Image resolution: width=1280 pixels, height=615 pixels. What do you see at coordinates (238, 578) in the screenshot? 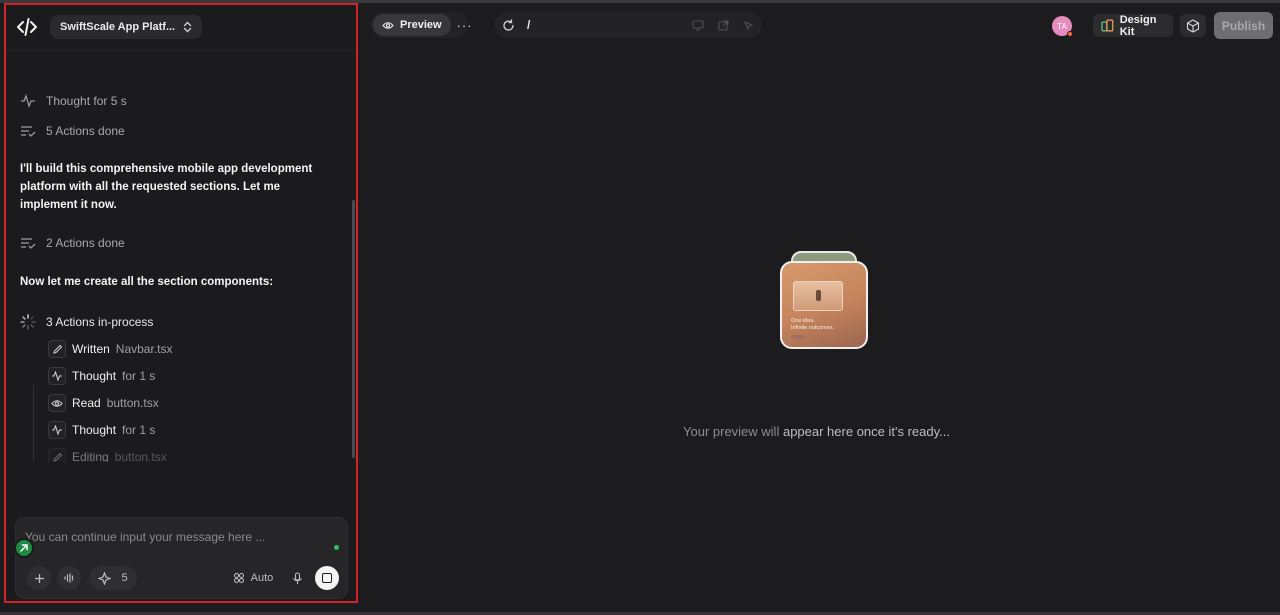
I see `model-icon` at bounding box center [238, 578].